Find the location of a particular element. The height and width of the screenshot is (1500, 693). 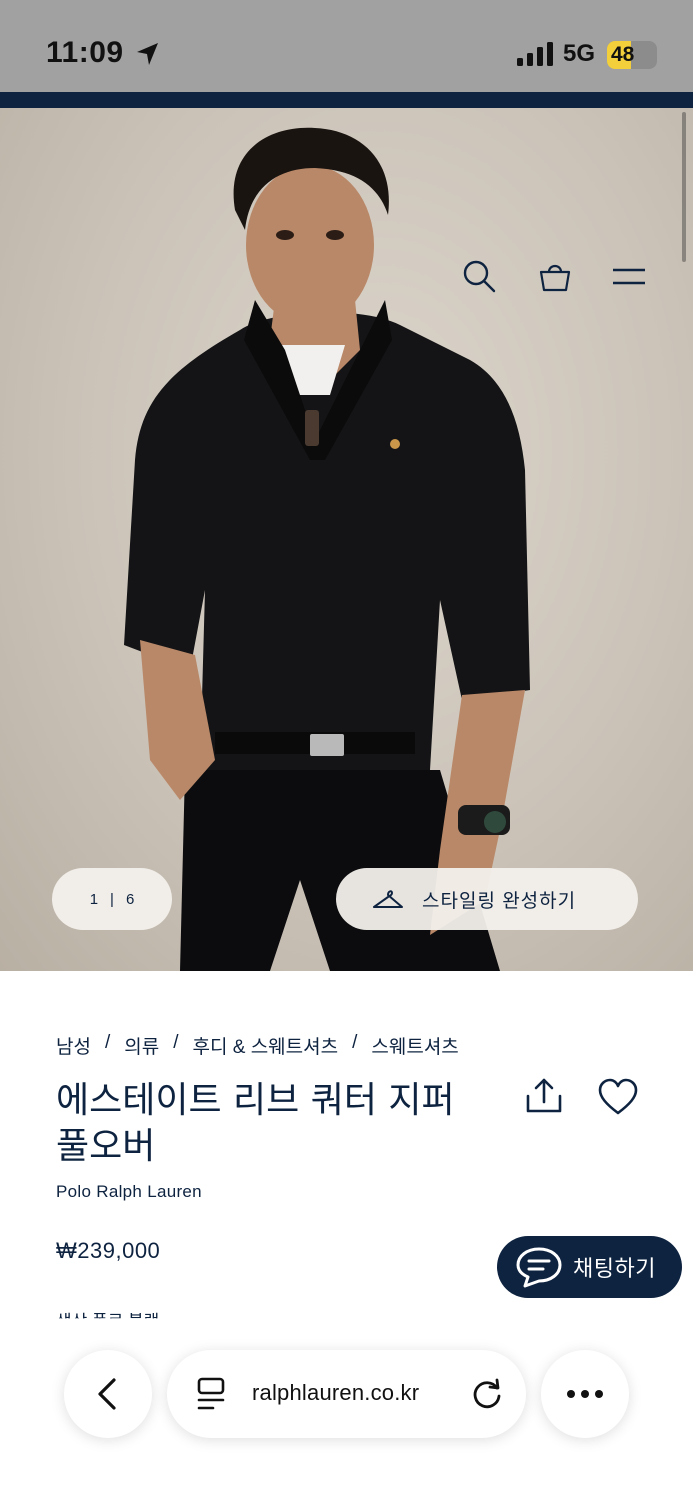

more-button is located at coordinates (585, 1394).